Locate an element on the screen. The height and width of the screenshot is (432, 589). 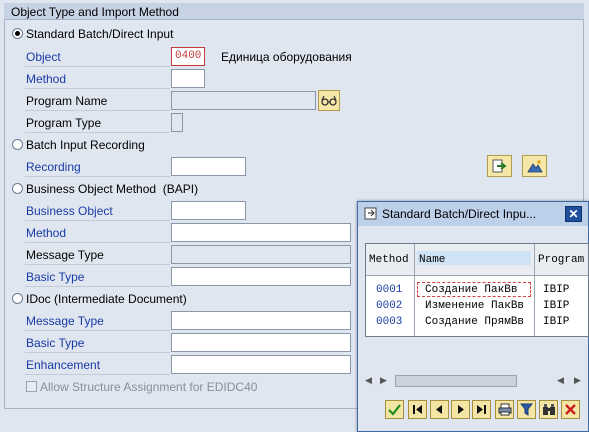
first-page-icon is located at coordinates (417, 409).